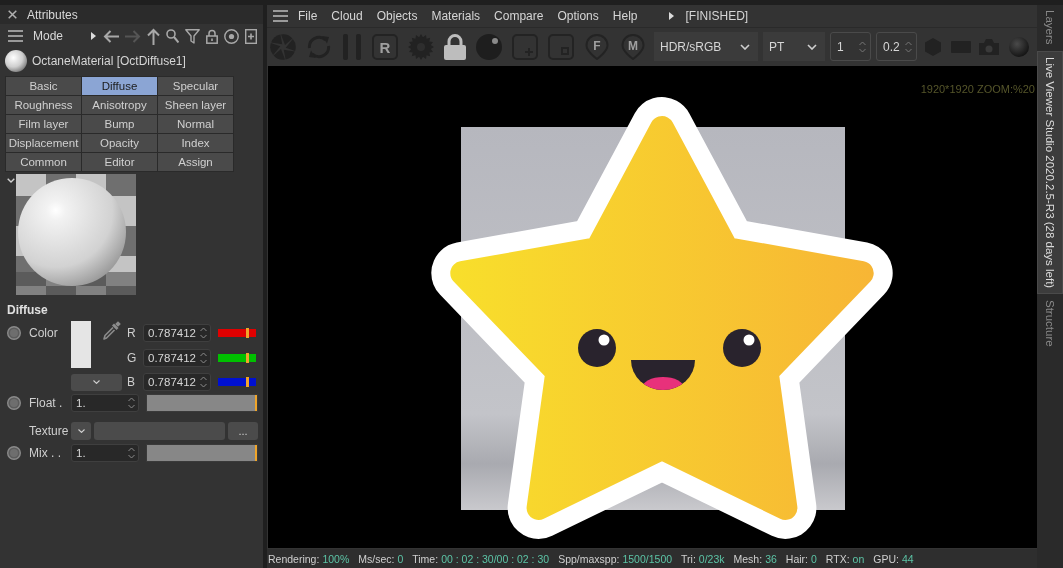 This screenshot has height=568, width=1063. Describe the element at coordinates (456, 16) in the screenshot. I see `menu-item: Materials` at that location.